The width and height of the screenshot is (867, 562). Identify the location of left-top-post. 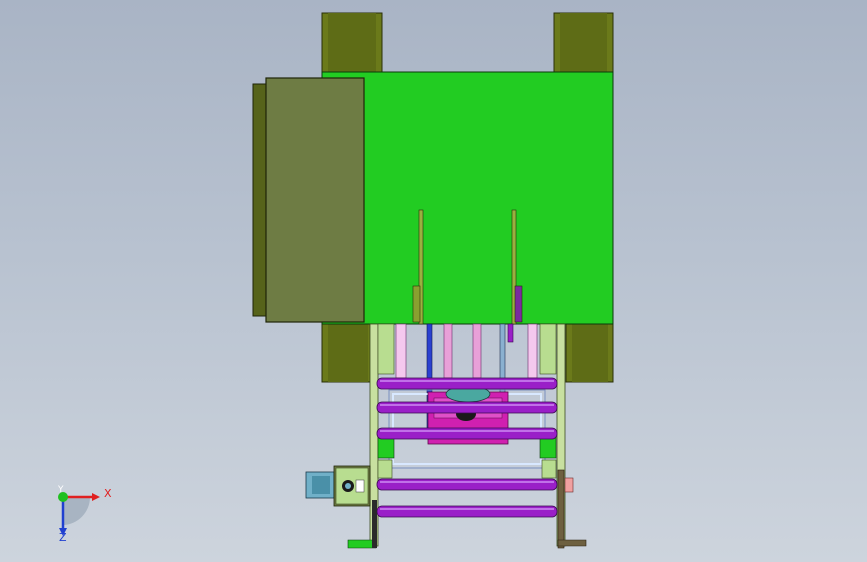
(352, 44).